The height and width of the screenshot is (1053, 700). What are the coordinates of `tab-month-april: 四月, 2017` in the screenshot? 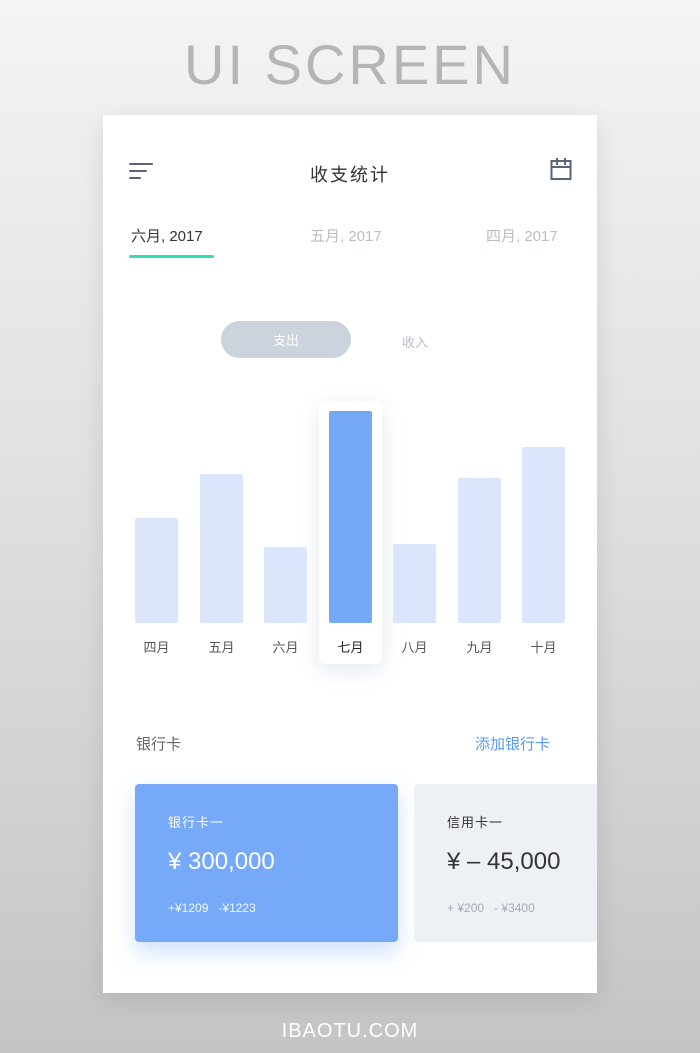 It's located at (522, 235).